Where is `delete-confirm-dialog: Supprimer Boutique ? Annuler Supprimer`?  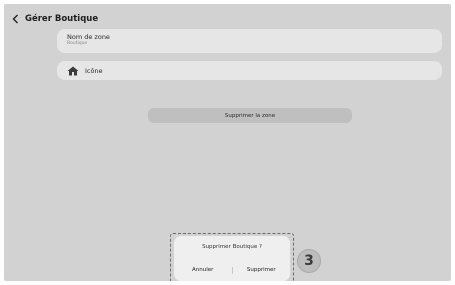
delete-confirm-dialog: Supprimer Boutique ? Annuler Supprimer is located at coordinates (232, 258).